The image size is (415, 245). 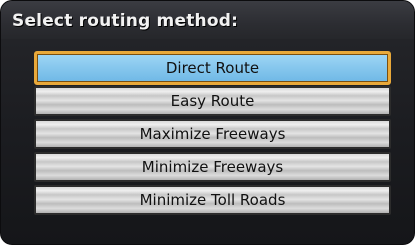 I want to click on minimize-toll-roads-option: Minimize Toll Roads, so click(x=212, y=200).